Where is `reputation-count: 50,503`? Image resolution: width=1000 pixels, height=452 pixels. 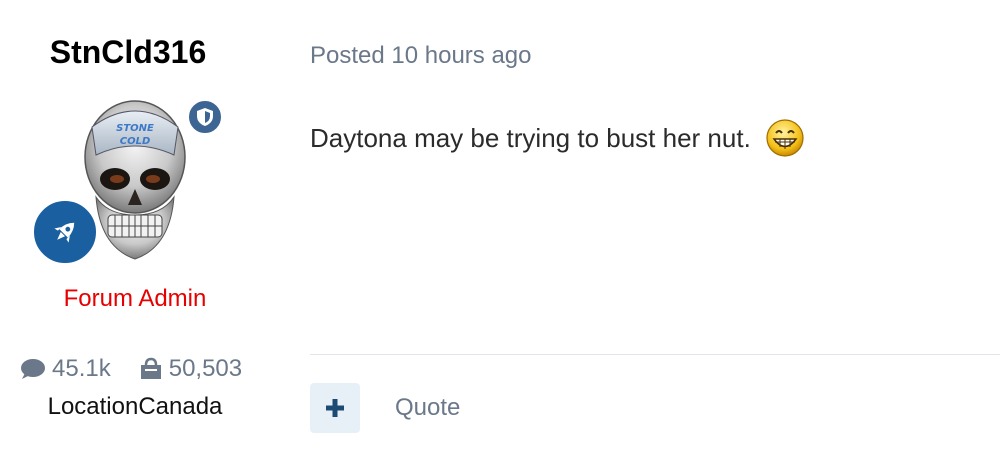 reputation-count: 50,503 is located at coordinates (205, 368).